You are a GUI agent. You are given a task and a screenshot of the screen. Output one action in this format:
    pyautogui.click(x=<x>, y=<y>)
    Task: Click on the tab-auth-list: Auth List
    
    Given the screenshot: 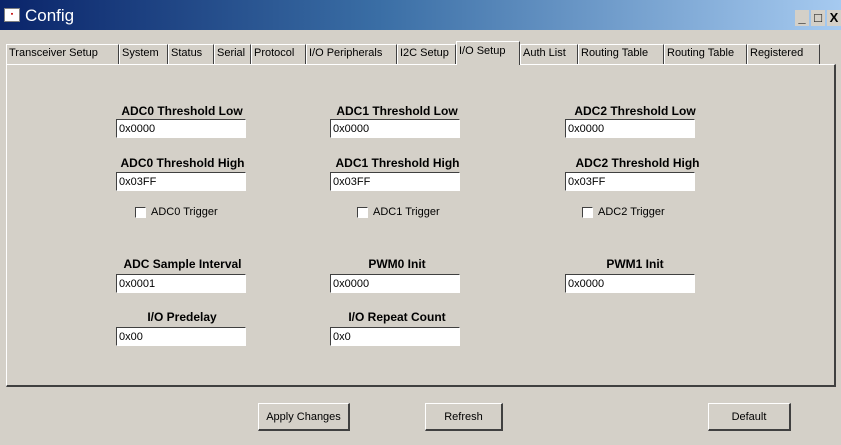 What is the action you would take?
    pyautogui.click(x=549, y=54)
    